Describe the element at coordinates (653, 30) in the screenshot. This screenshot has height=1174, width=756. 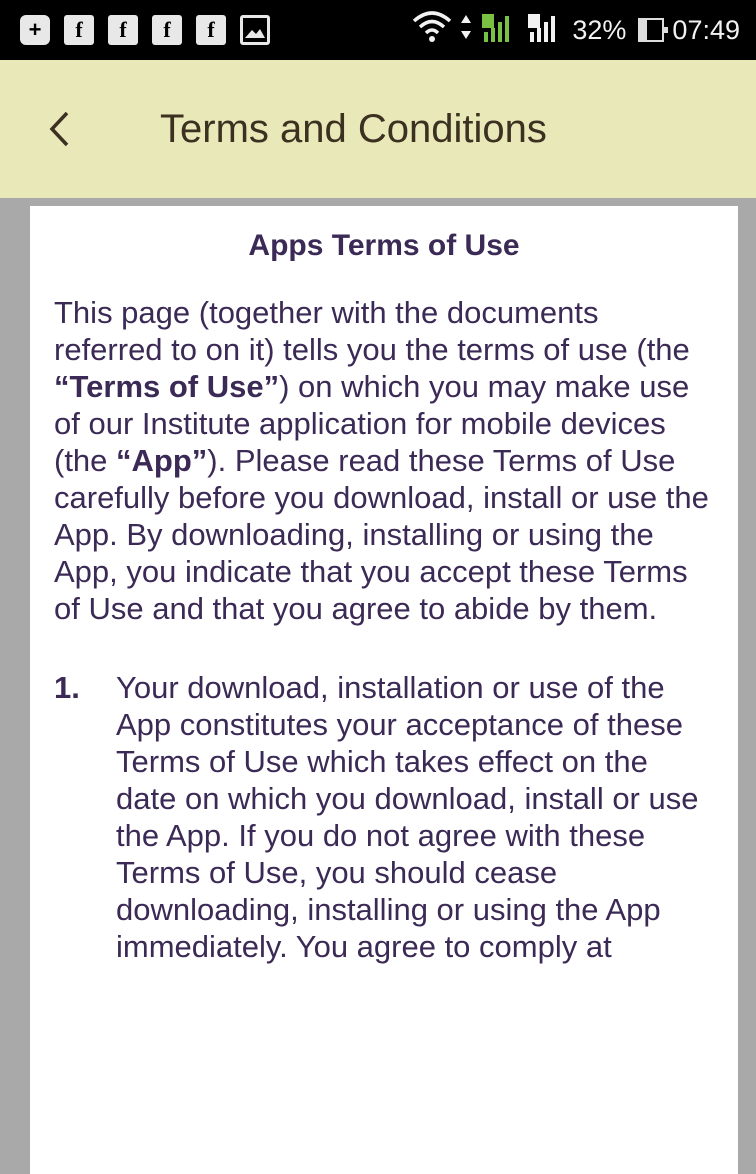
I see `battery-icon` at that location.